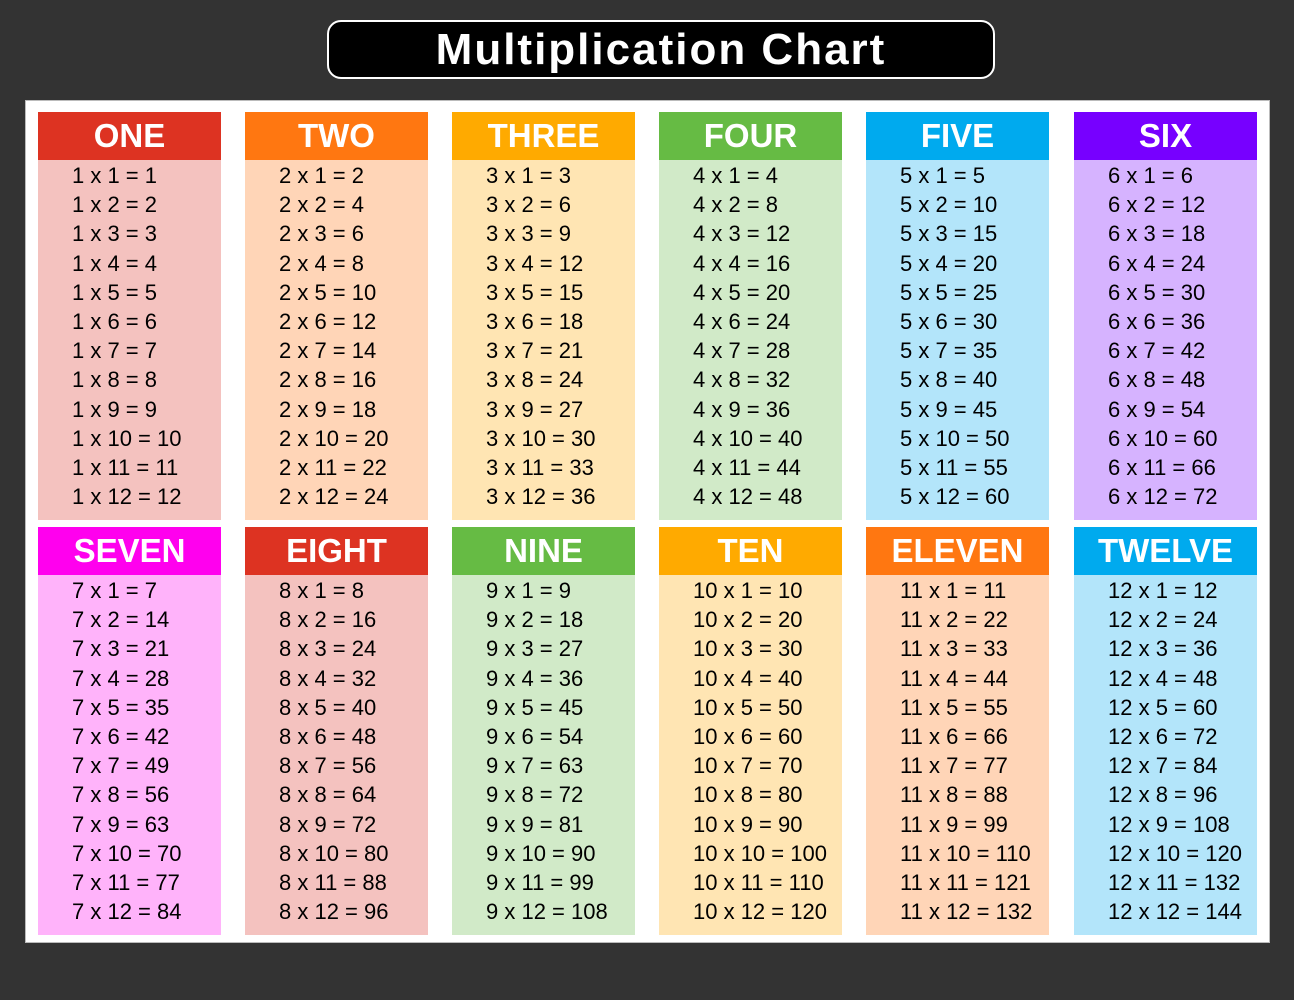  I want to click on table-row: 10 x 11 = 110, so click(758, 882).